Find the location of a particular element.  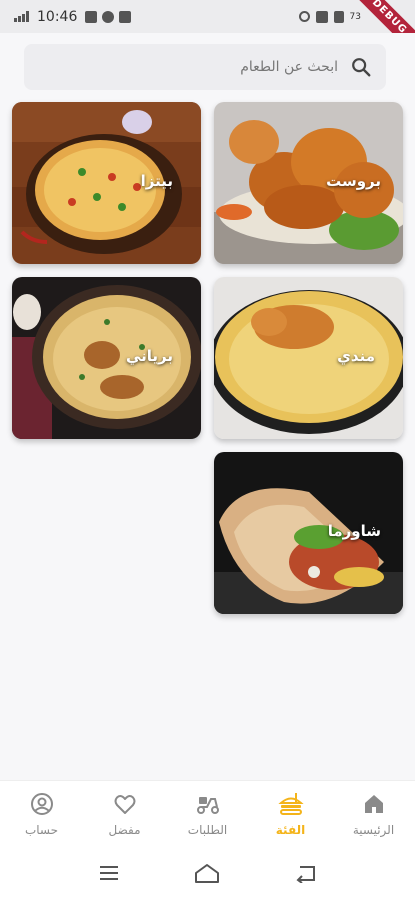

category-label: شاورما is located at coordinates (354, 531).